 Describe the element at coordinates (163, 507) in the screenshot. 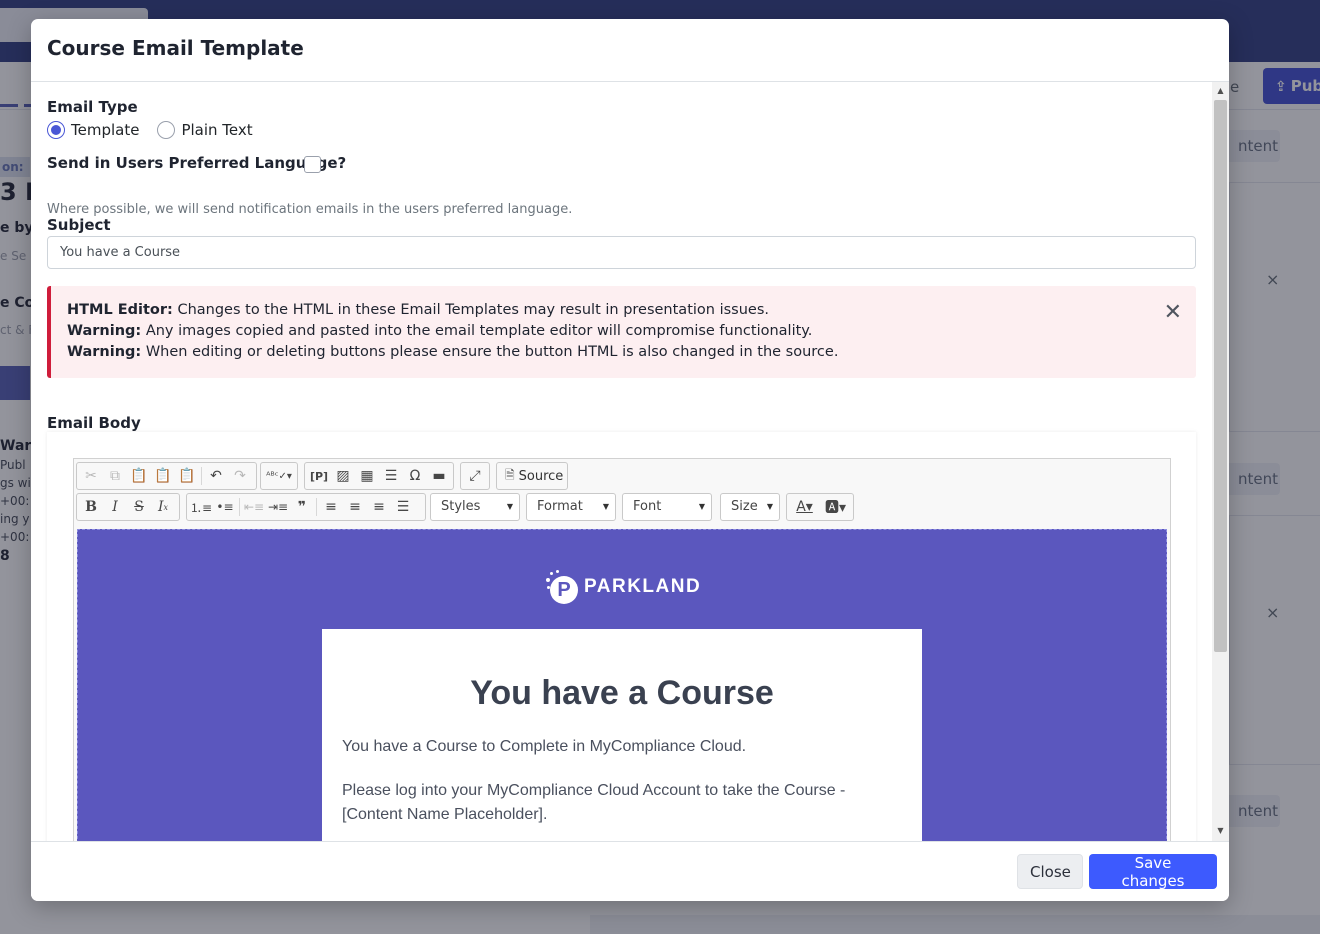

I see `remove-format-icon: Ix` at that location.